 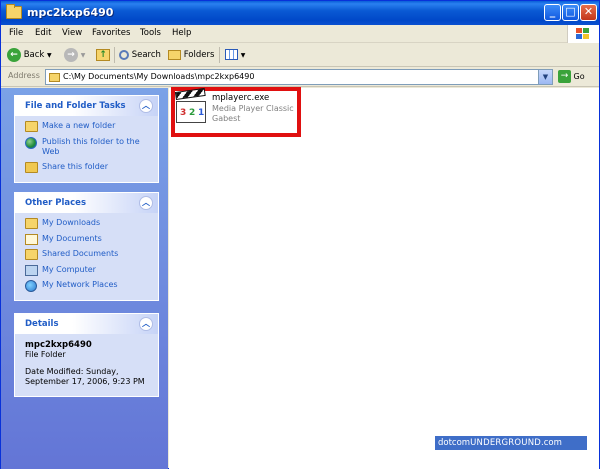 I want to click on menu-bar: File Edit View Favorites Tools Help, so click(x=300, y=34).